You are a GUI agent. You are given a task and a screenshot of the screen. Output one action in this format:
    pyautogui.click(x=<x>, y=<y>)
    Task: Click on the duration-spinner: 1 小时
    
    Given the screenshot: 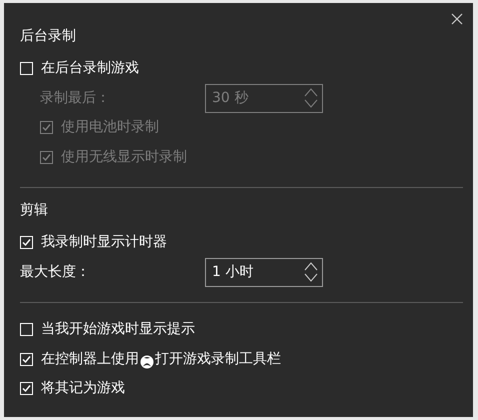 What is the action you would take?
    pyautogui.click(x=264, y=272)
    